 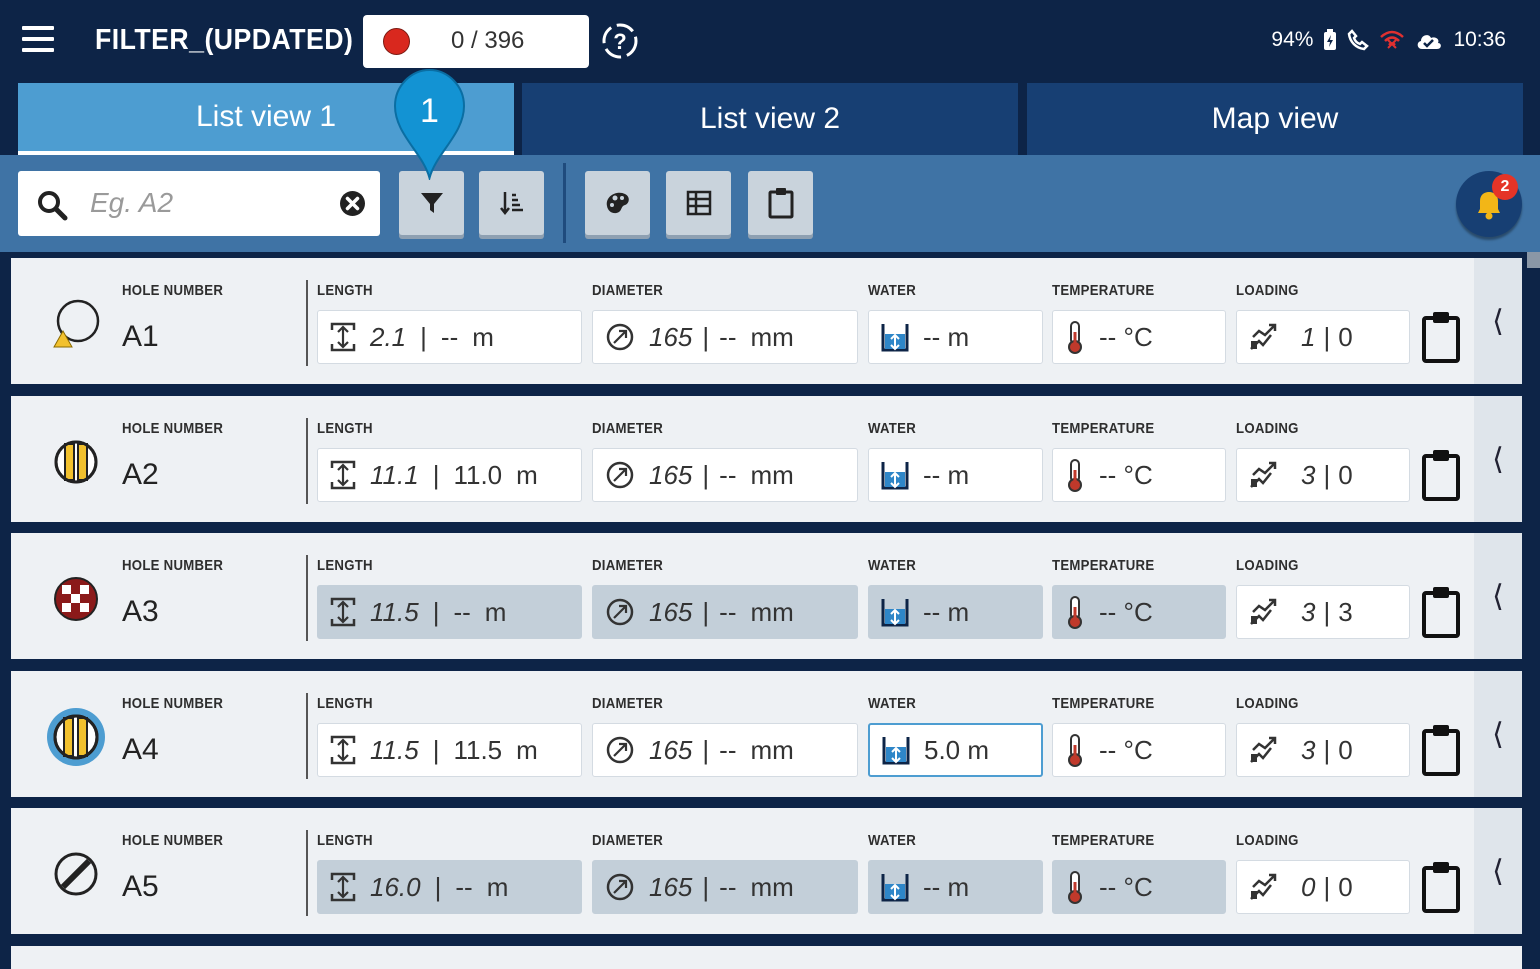 I want to click on diameter-unit: mm, so click(x=772, y=611).